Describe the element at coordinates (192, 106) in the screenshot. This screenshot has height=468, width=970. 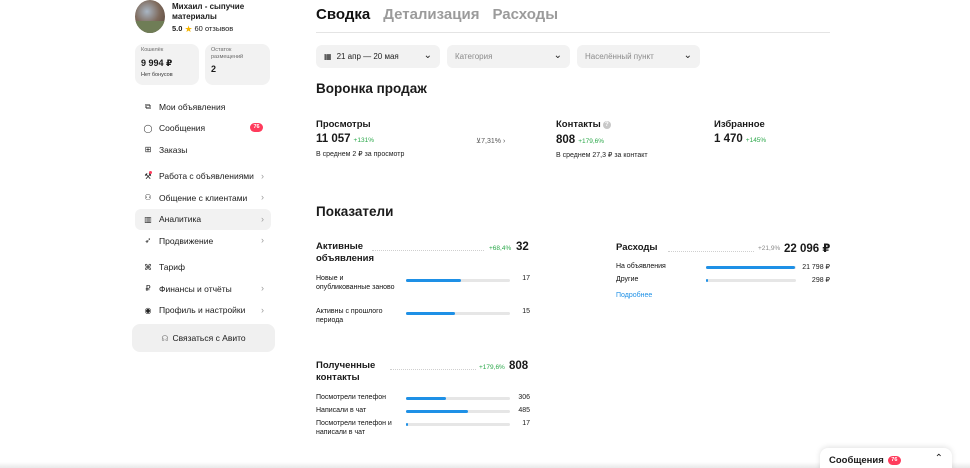
I see `sidebar-item-label: Мои объявления` at that location.